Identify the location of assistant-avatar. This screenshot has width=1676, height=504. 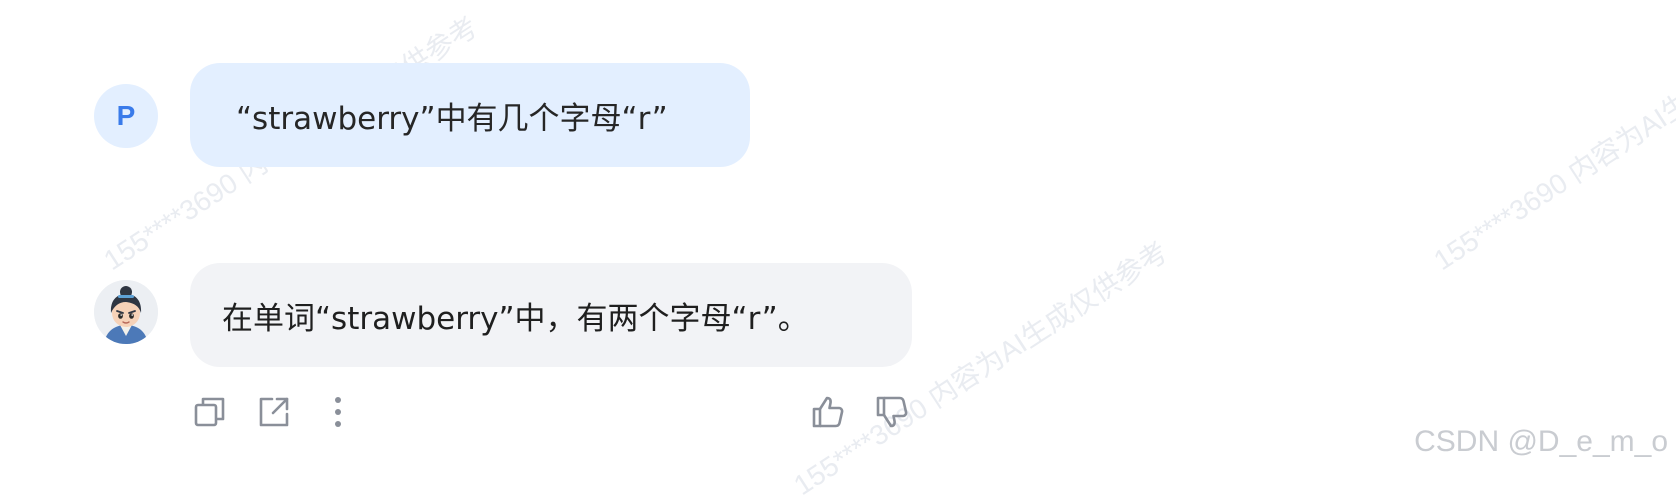
(126, 312).